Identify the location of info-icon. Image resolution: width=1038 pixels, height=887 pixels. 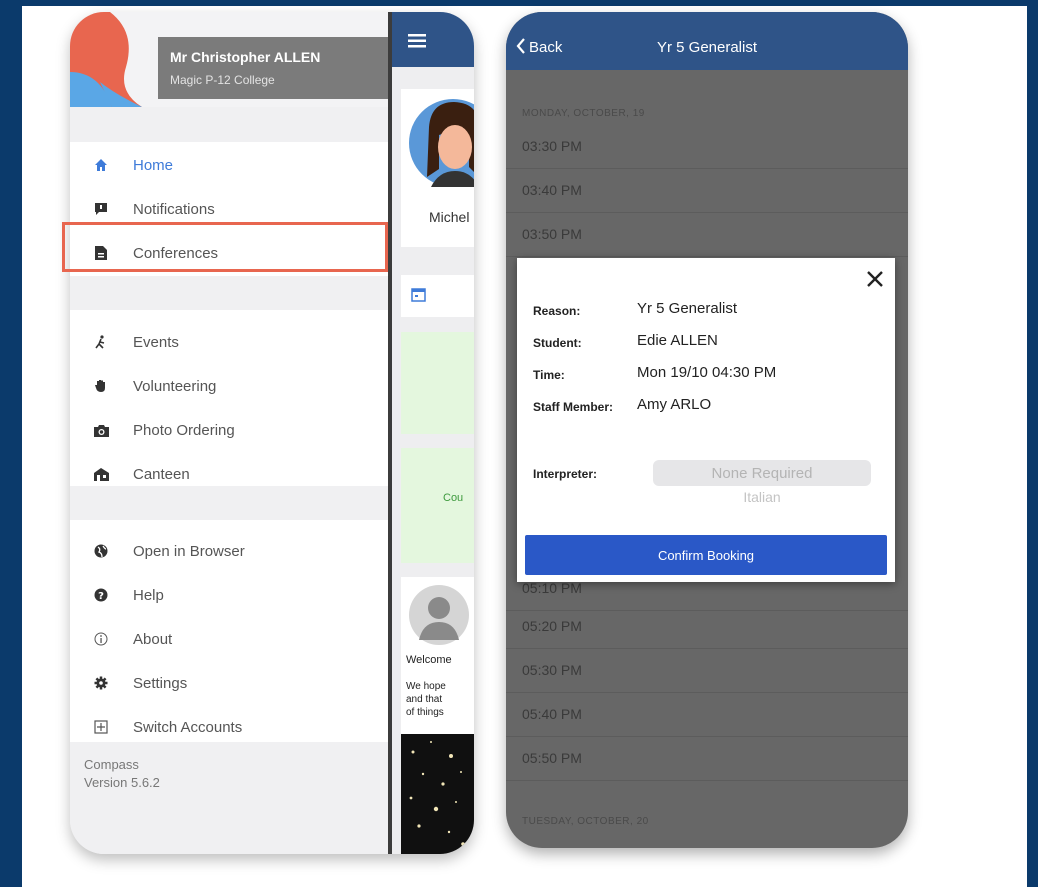
(101, 639).